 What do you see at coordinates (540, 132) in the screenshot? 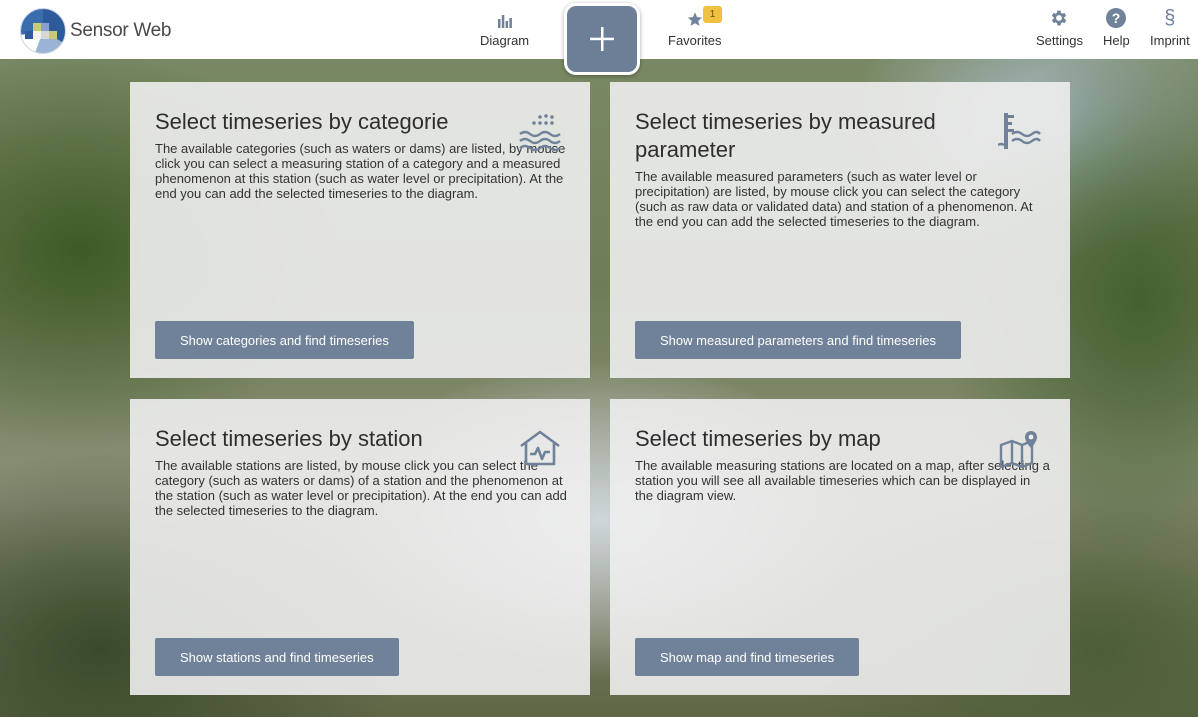
I see `rain-waves-icon` at bounding box center [540, 132].